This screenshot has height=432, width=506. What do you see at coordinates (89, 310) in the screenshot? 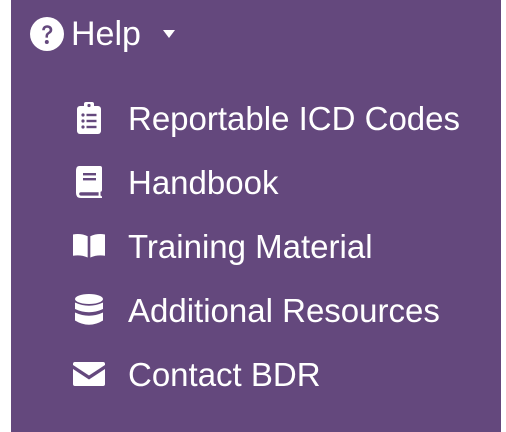
I see `database-icon` at bounding box center [89, 310].